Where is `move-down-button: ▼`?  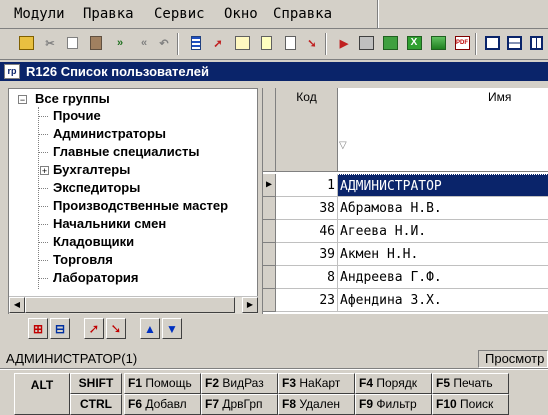 move-down-button: ▼ is located at coordinates (172, 328).